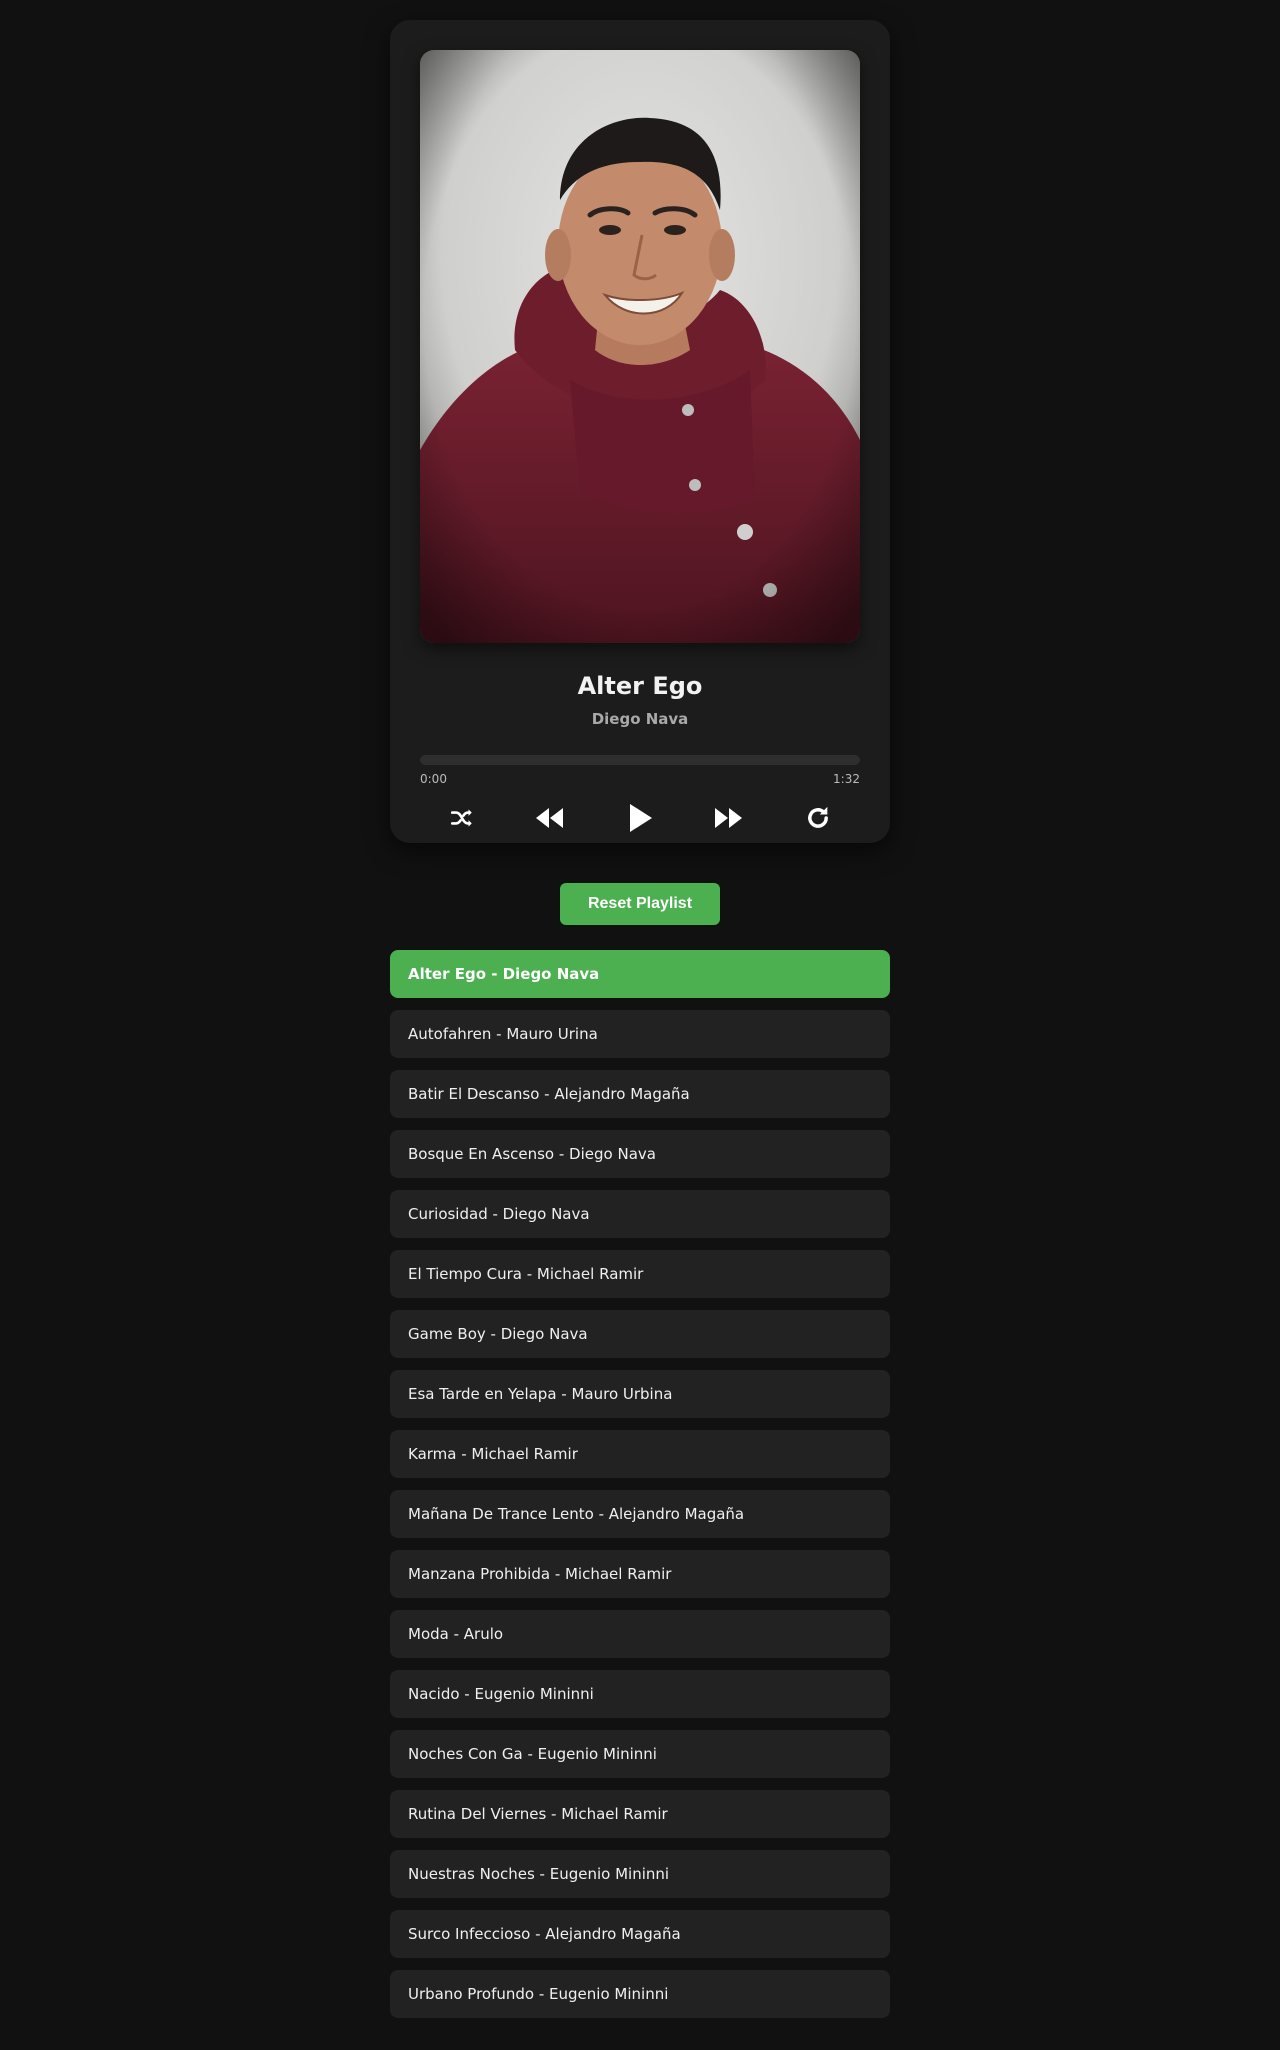 The image size is (1280, 2050). I want to click on playback-controls, so click(640, 818).